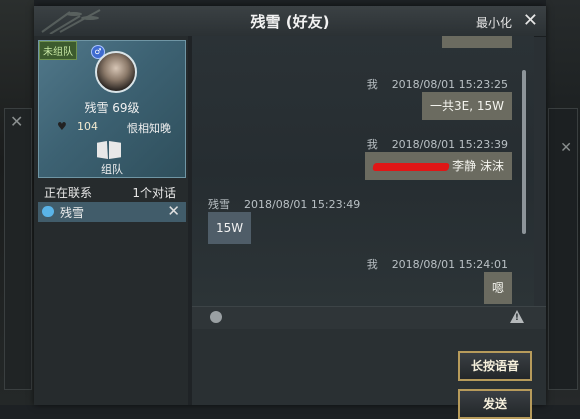 The height and width of the screenshot is (419, 580). What do you see at coordinates (495, 366) in the screenshot?
I see `voice-button: 长按语音` at bounding box center [495, 366].